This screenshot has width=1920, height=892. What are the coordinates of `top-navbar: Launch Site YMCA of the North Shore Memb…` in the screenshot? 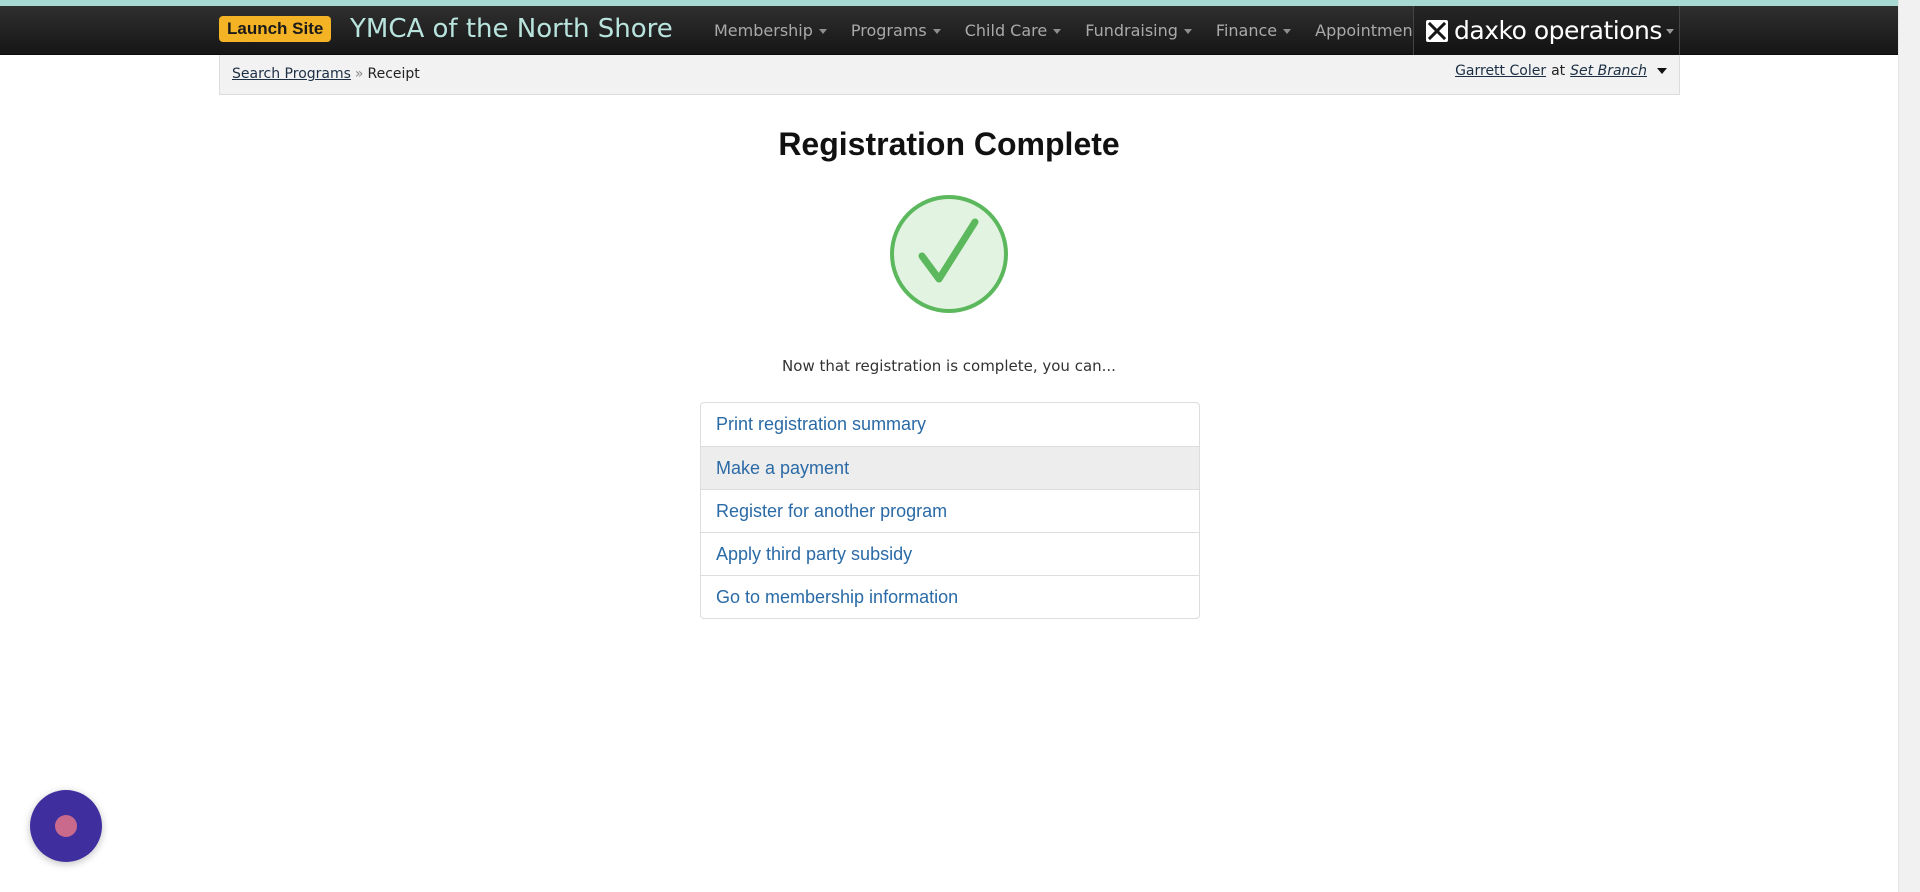 It's located at (949, 27).